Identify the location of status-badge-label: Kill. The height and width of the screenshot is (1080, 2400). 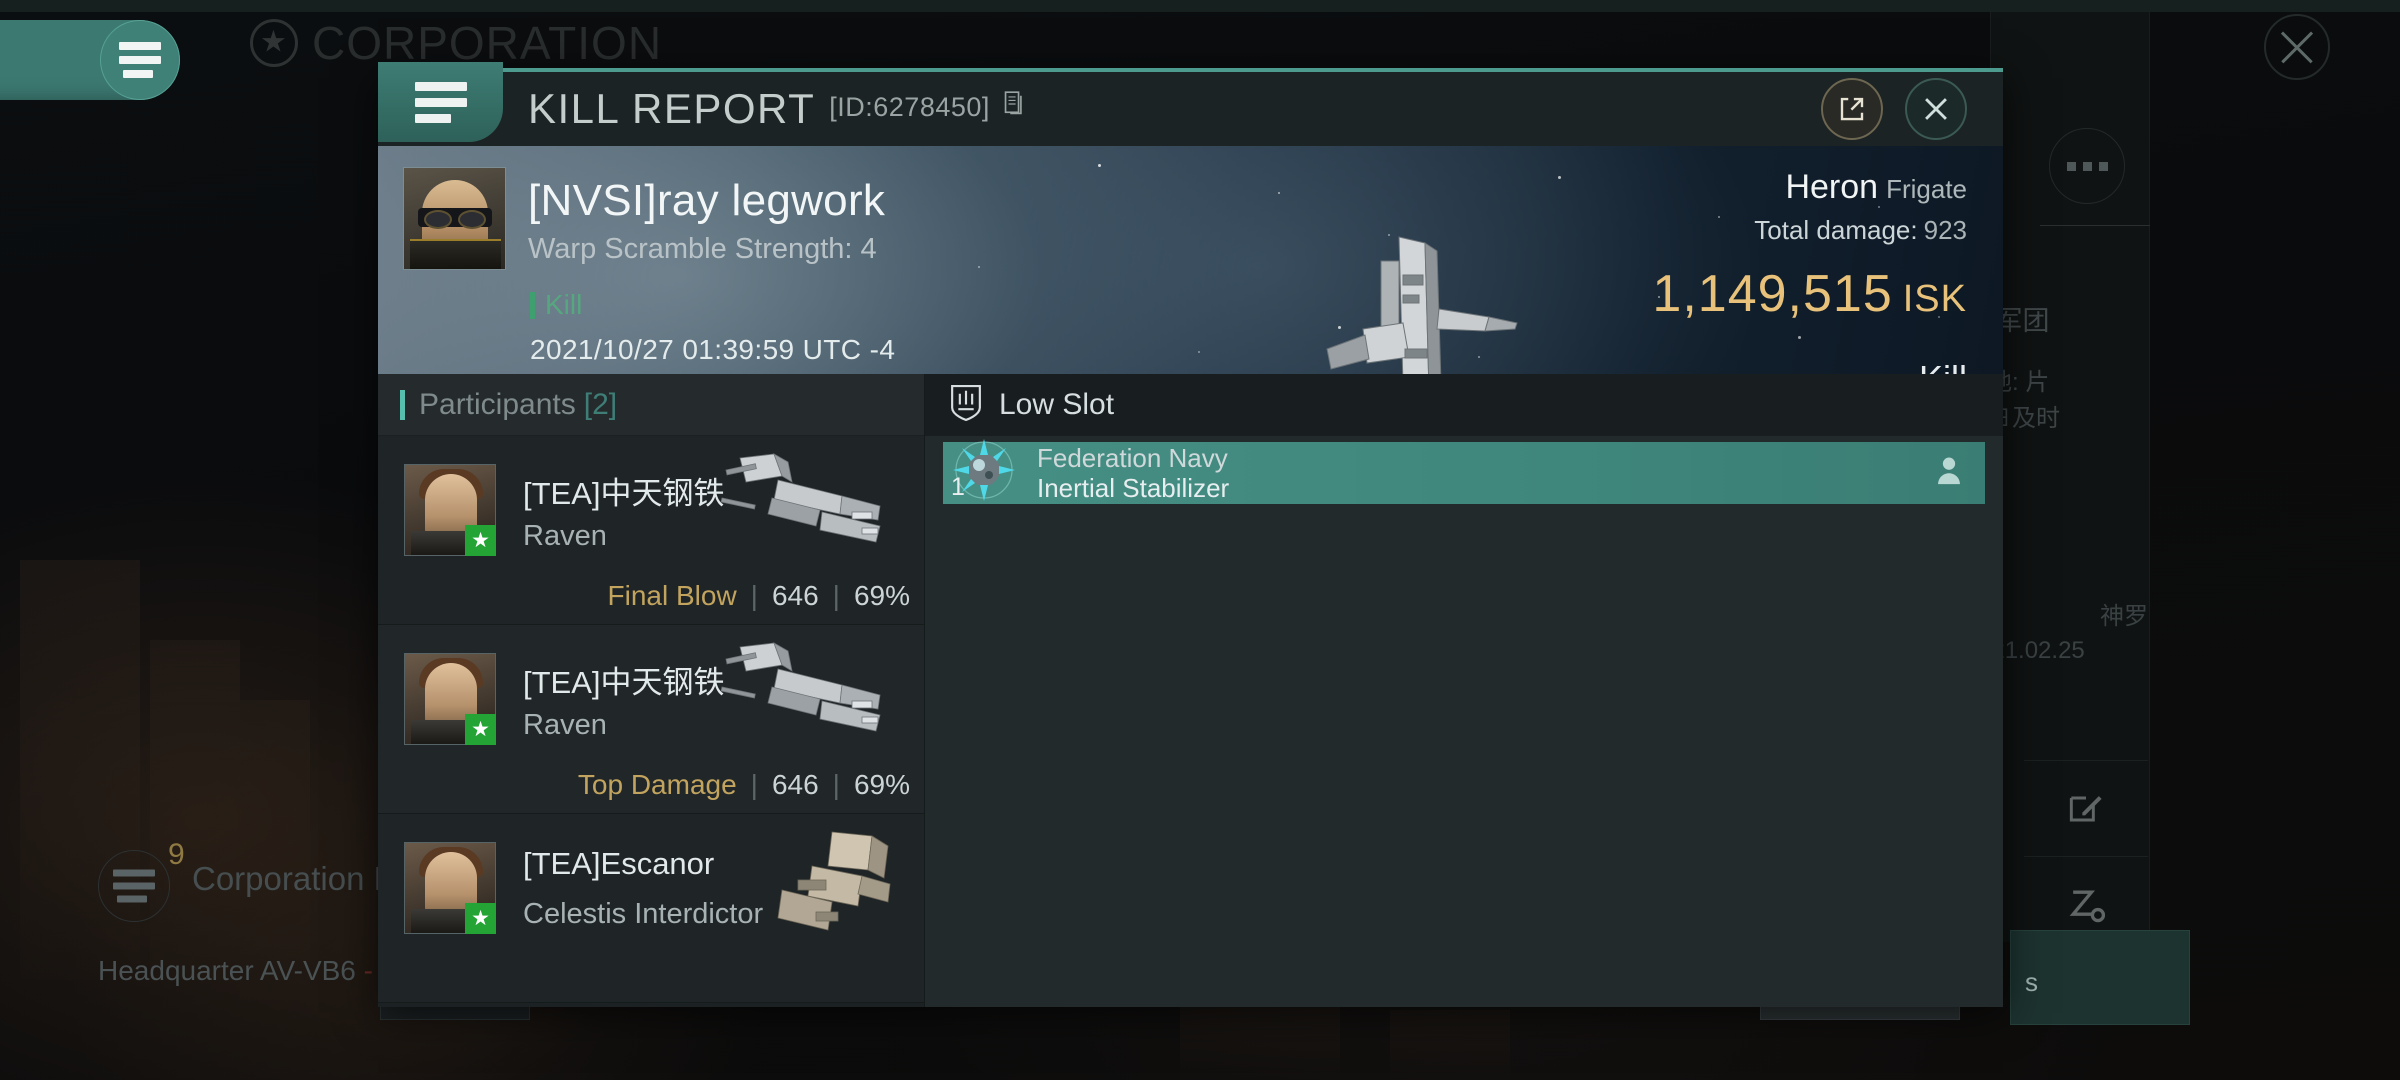
(564, 304).